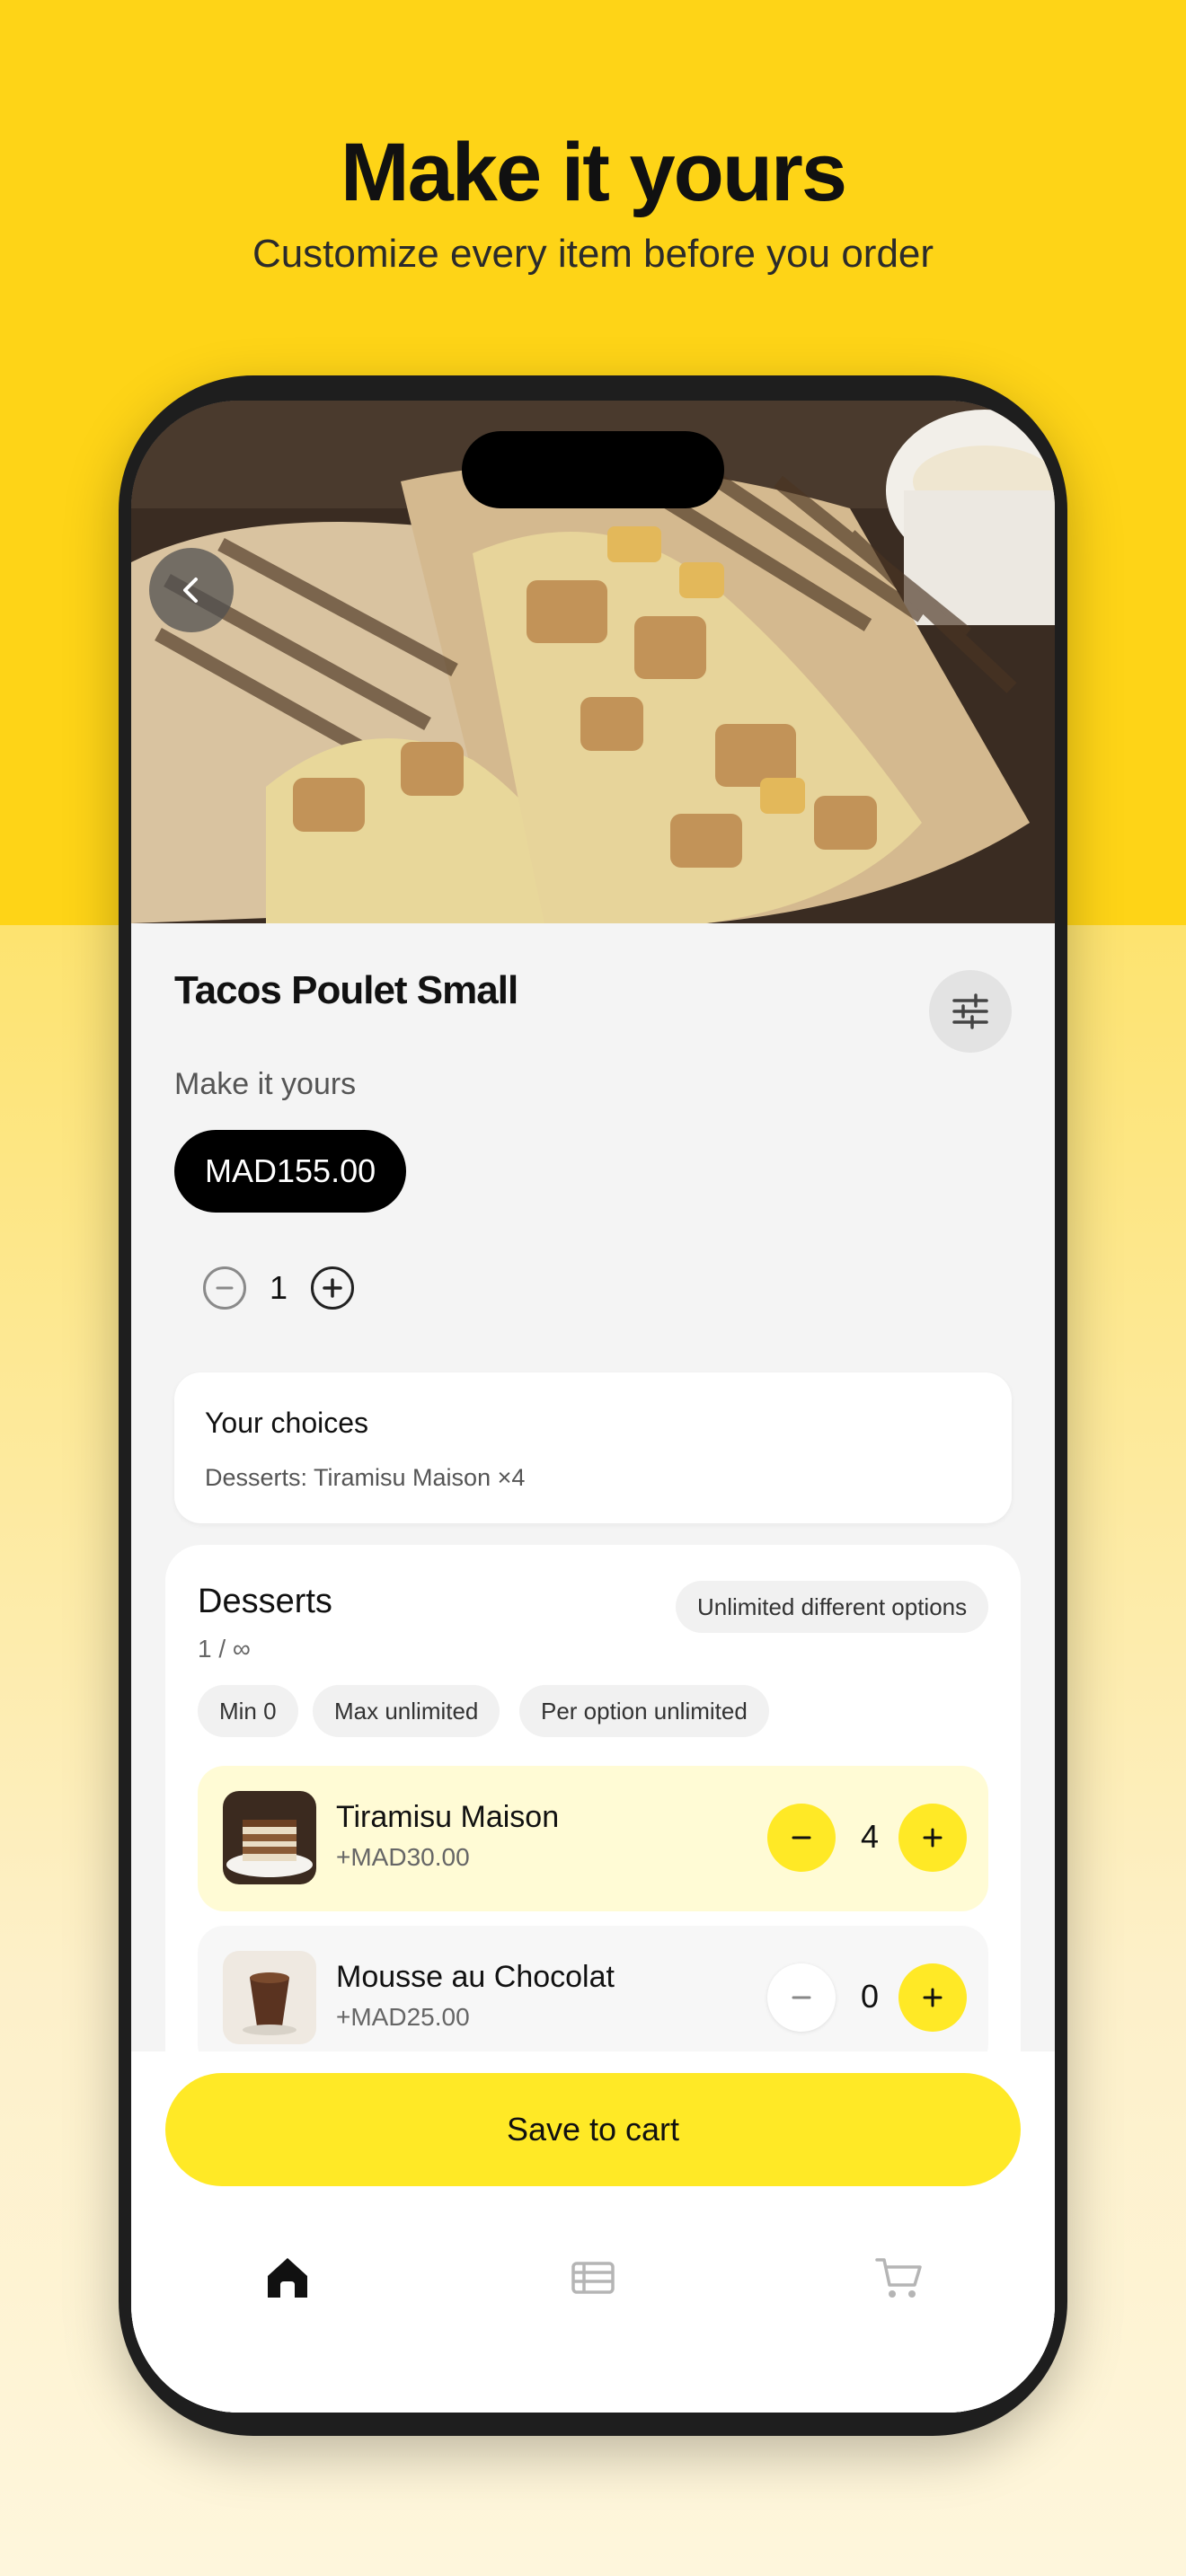 The width and height of the screenshot is (1186, 2576). I want to click on promo-subline: Customize every item before you order, so click(593, 254).